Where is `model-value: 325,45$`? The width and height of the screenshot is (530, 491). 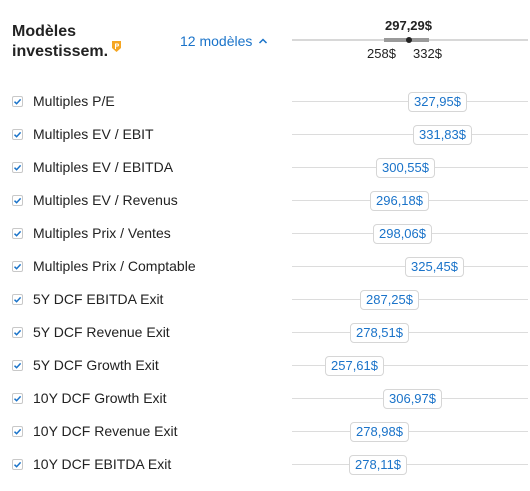
model-value: 325,45$ is located at coordinates (434, 267).